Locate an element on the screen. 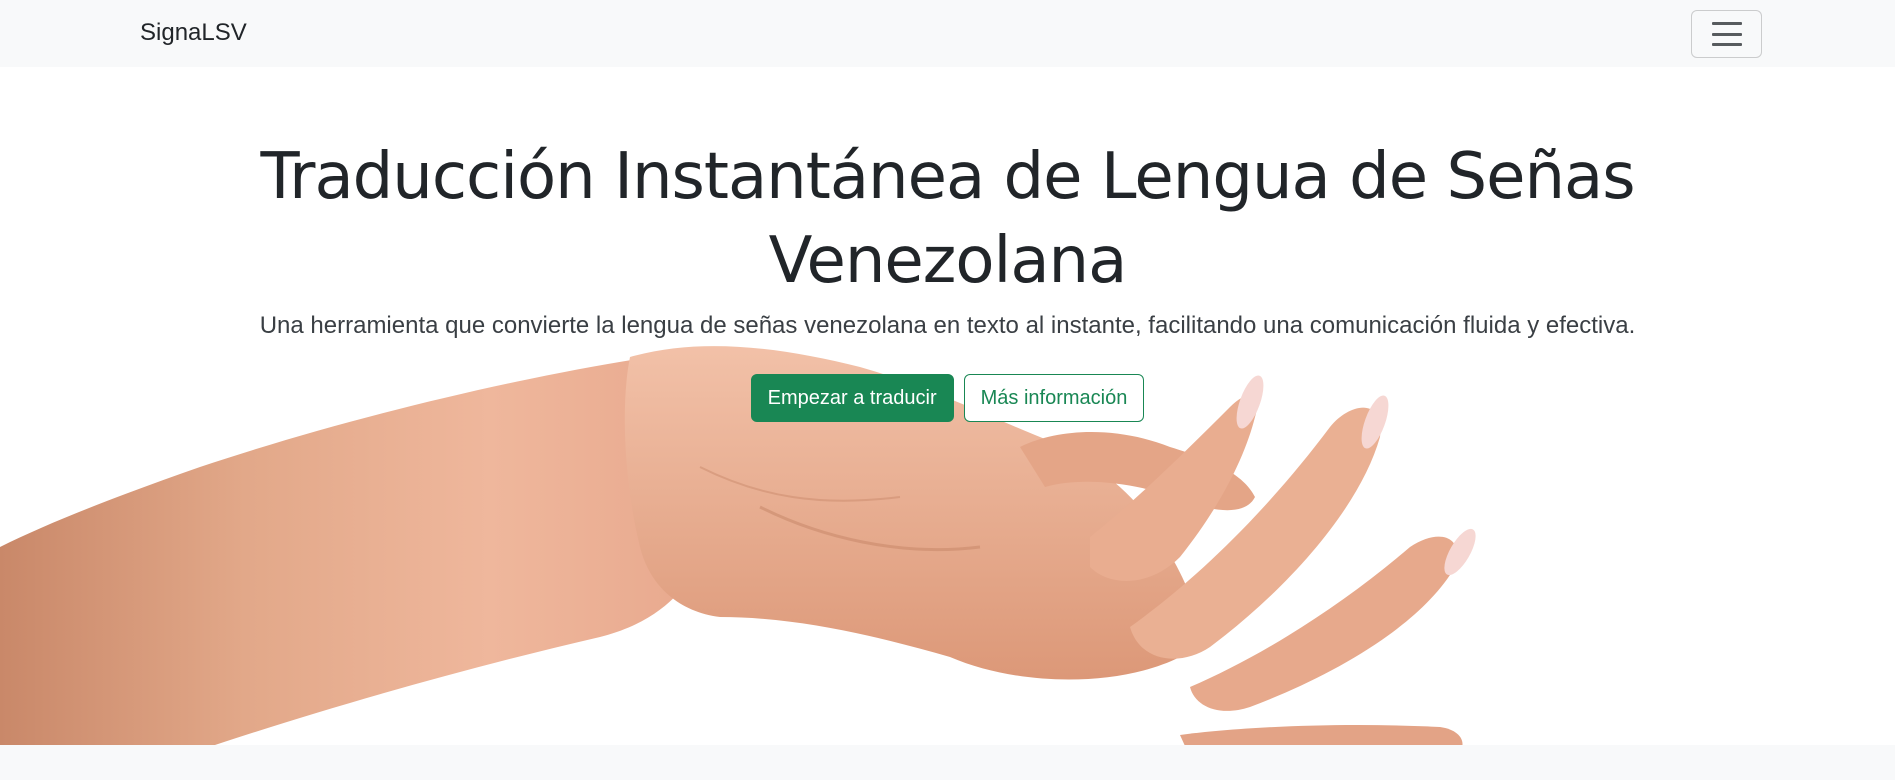 Image resolution: width=1895 pixels, height=780 pixels. brand-link: SignaLSV is located at coordinates (193, 33).